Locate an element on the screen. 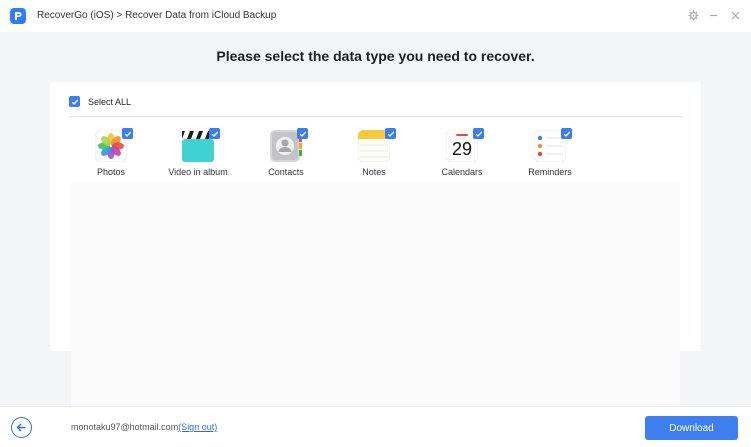 This screenshot has width=751, height=447. data-type-label: Photos is located at coordinates (111, 172).